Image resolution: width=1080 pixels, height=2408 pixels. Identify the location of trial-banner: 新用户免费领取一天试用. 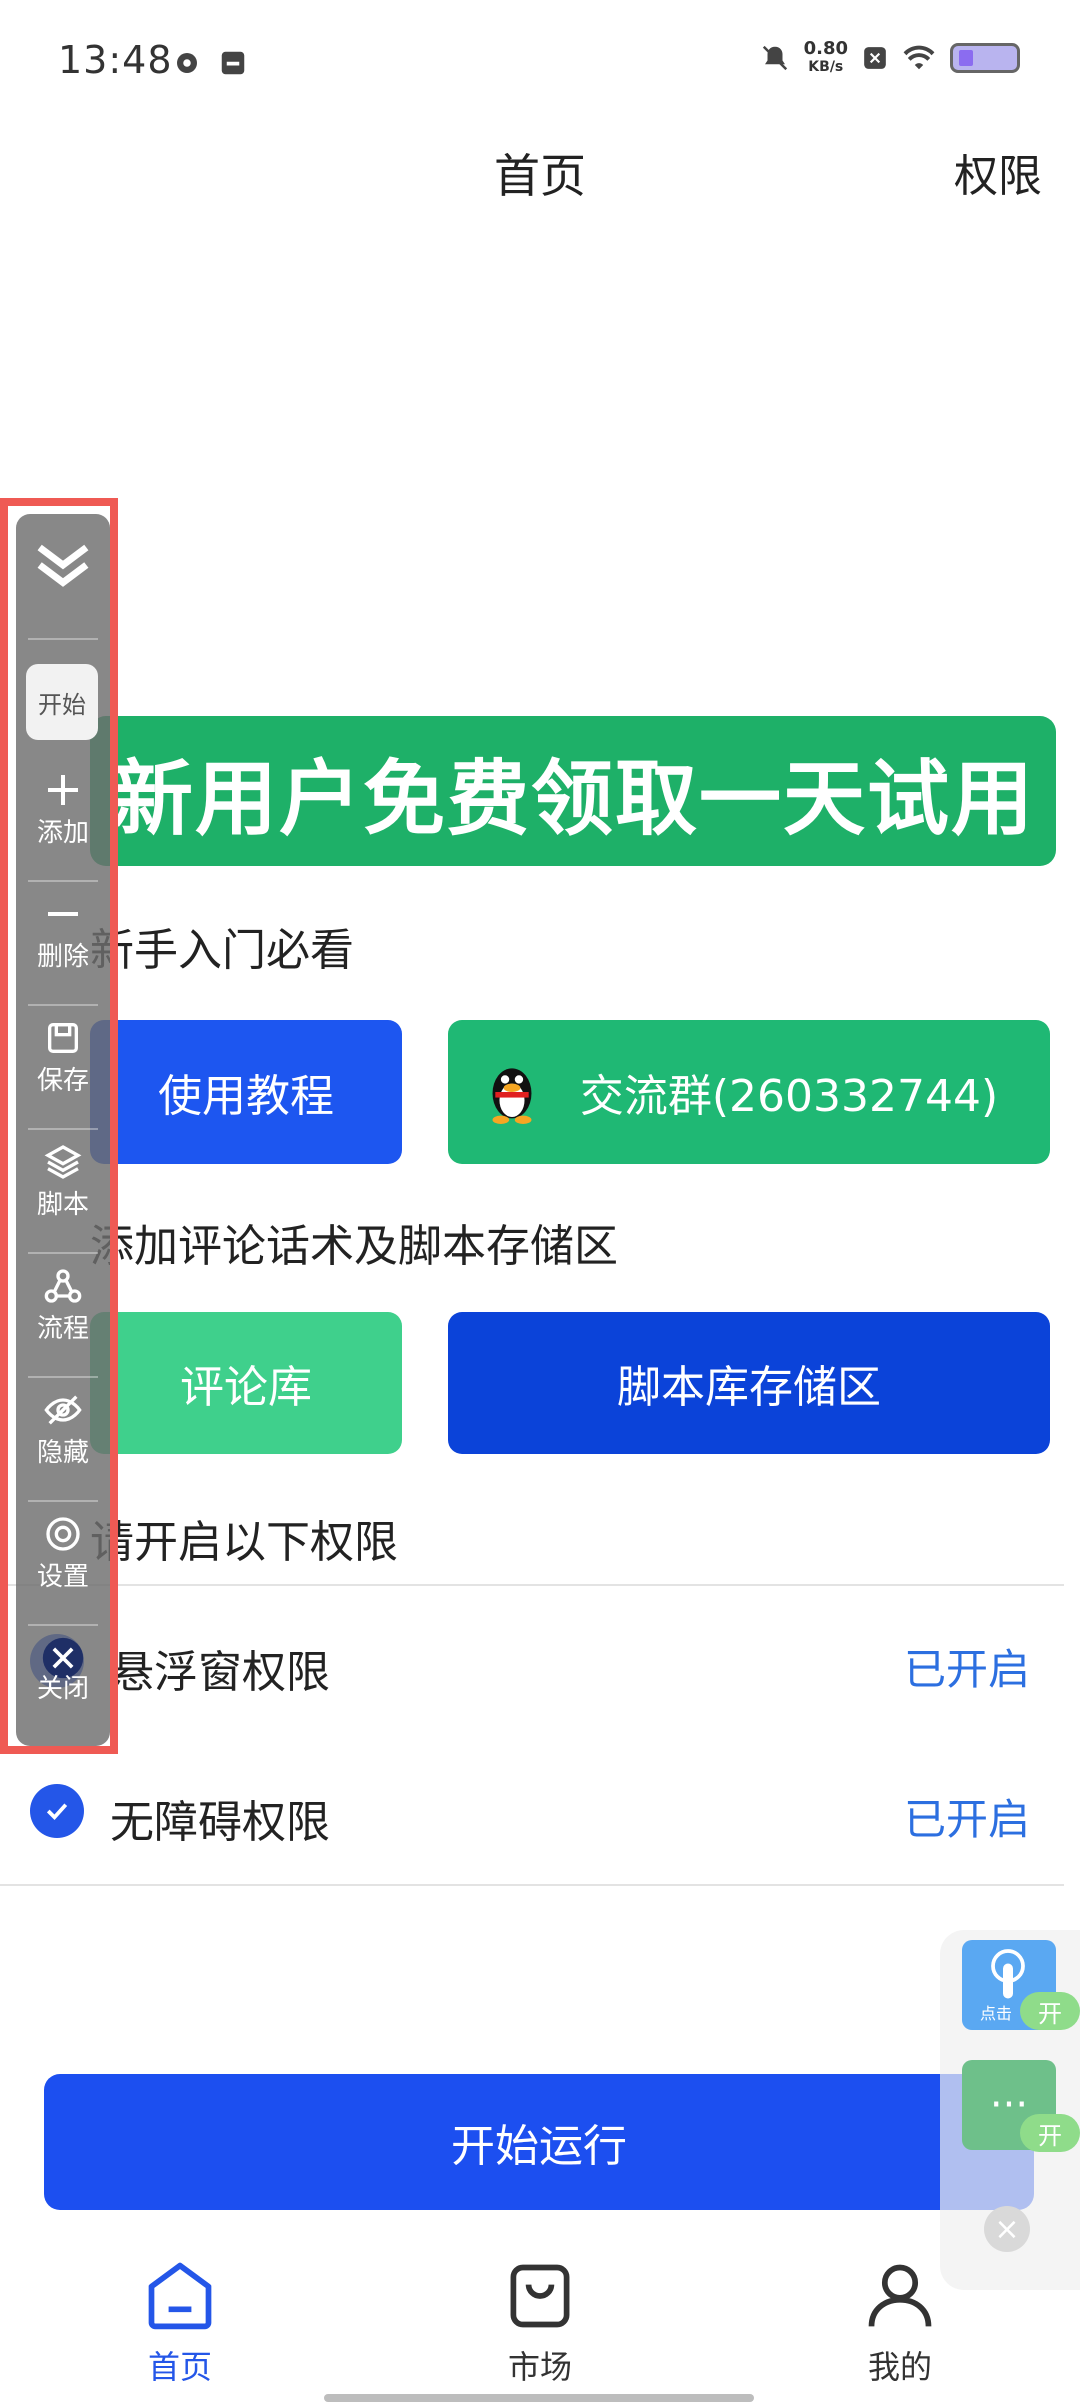
(573, 791).